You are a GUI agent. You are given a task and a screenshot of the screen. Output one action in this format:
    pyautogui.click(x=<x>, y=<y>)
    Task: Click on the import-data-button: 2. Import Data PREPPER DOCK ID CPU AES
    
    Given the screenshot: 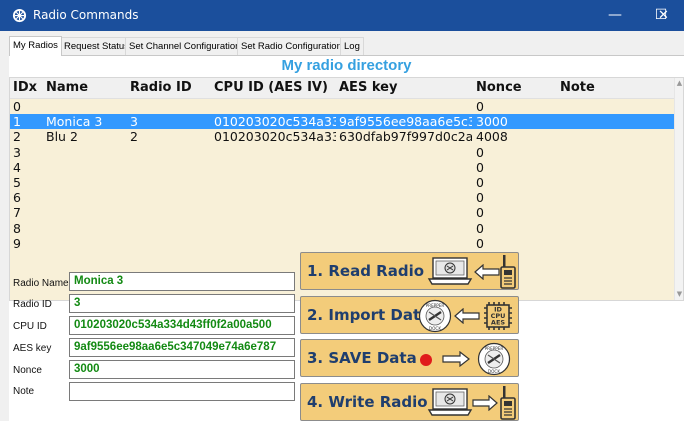 What is the action you would take?
    pyautogui.click(x=409, y=315)
    